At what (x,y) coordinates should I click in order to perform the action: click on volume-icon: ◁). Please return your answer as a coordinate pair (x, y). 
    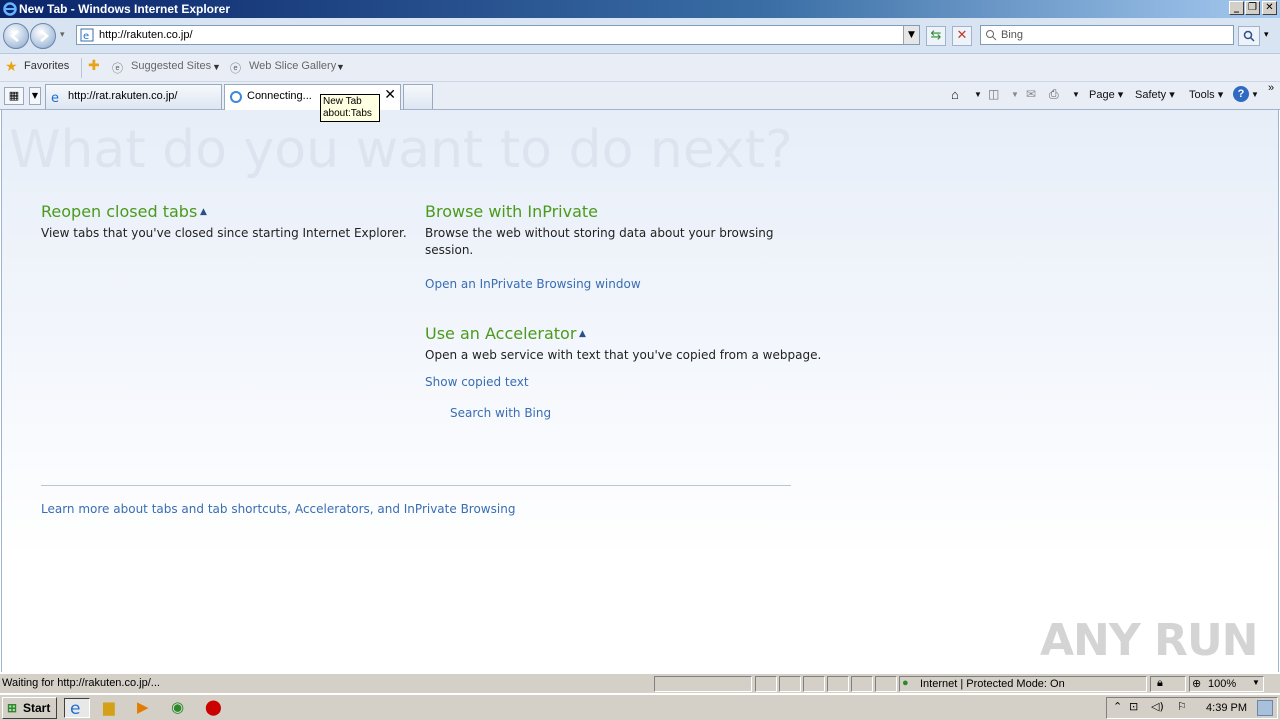
    Looking at the image, I should click on (1157, 706).